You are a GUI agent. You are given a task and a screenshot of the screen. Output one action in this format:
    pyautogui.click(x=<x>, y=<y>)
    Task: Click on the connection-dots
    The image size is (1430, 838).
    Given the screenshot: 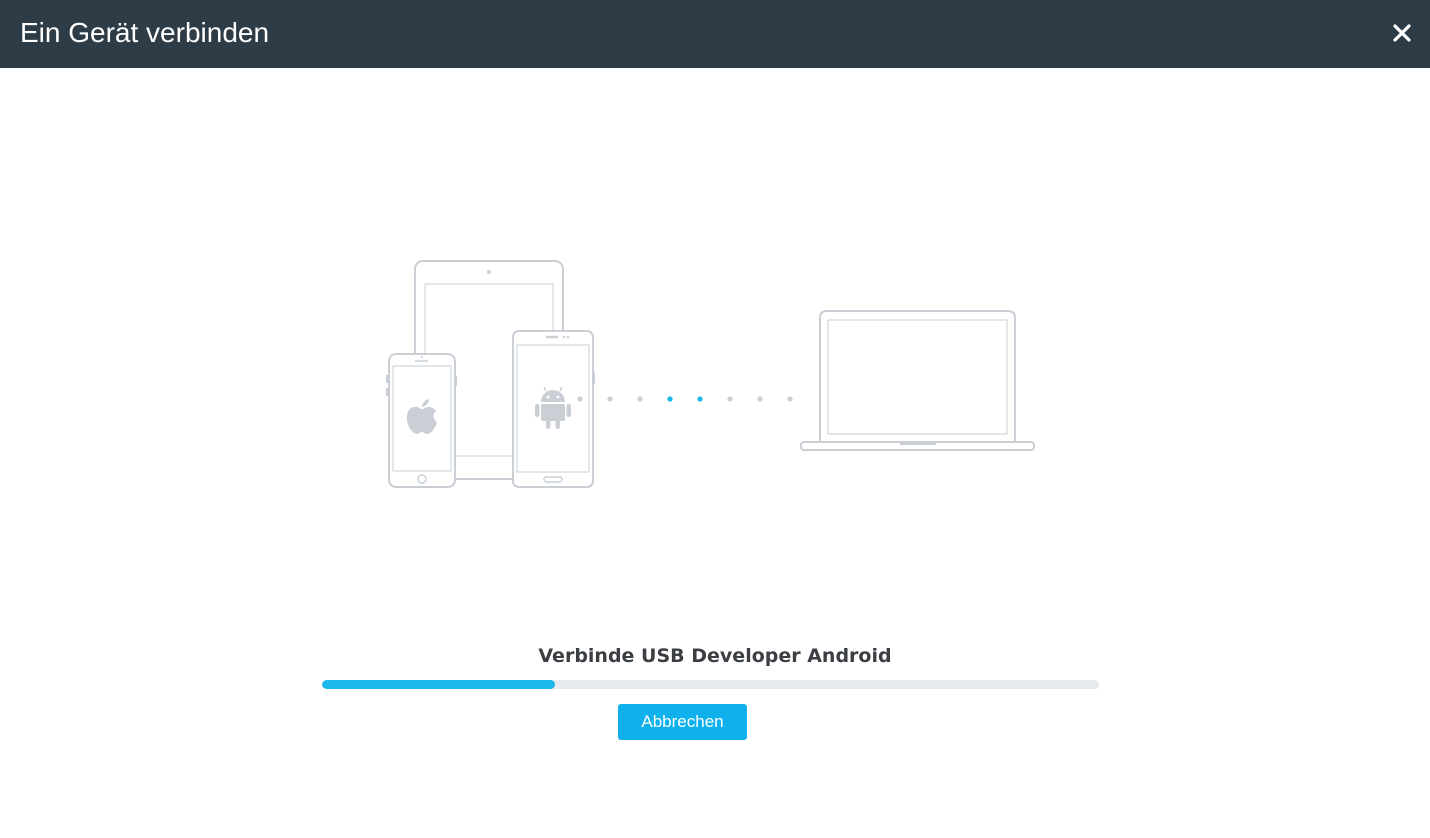 What is the action you would take?
    pyautogui.click(x=685, y=399)
    